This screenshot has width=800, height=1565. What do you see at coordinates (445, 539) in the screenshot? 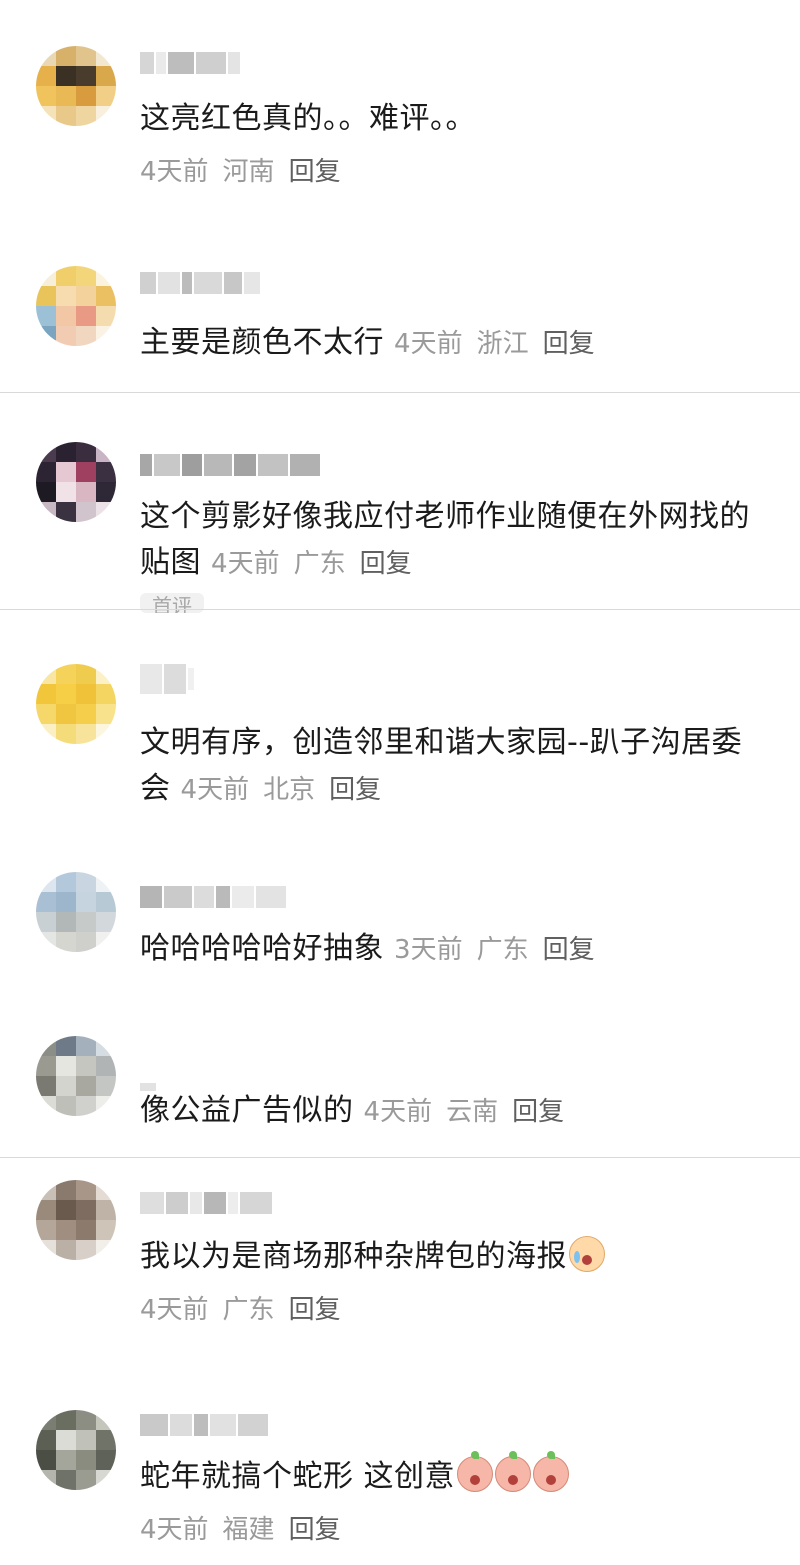
I see `comment-text: 这个剪影好像我应付老师作业随便在外网找的贴图 4天前 广东 回复` at bounding box center [445, 539].